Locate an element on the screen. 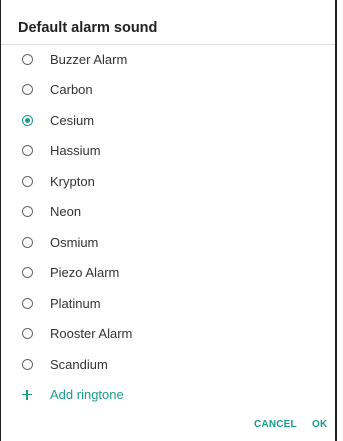 This screenshot has width=343, height=441. ringtone-label: Carbon is located at coordinates (71, 90).